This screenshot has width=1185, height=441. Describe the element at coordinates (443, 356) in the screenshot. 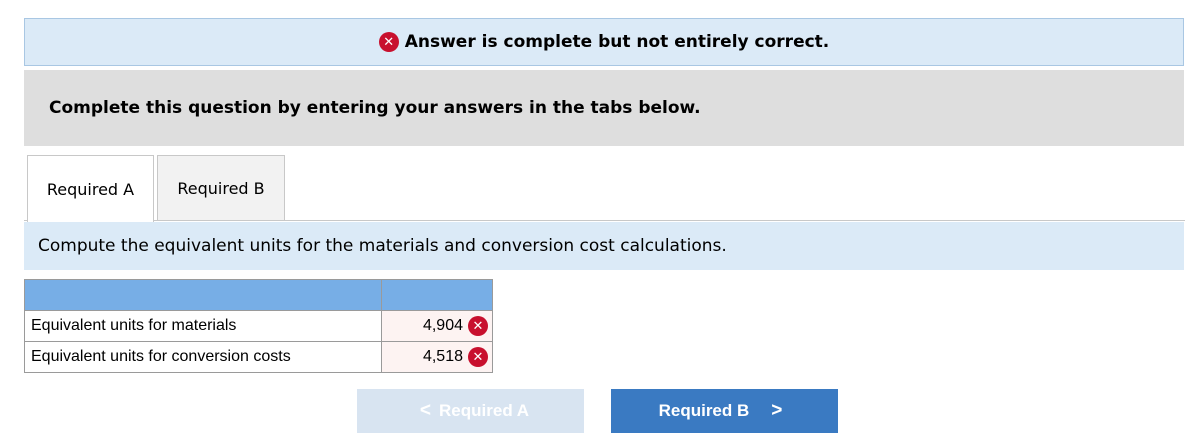

I see `answer-value: 4,518` at that location.